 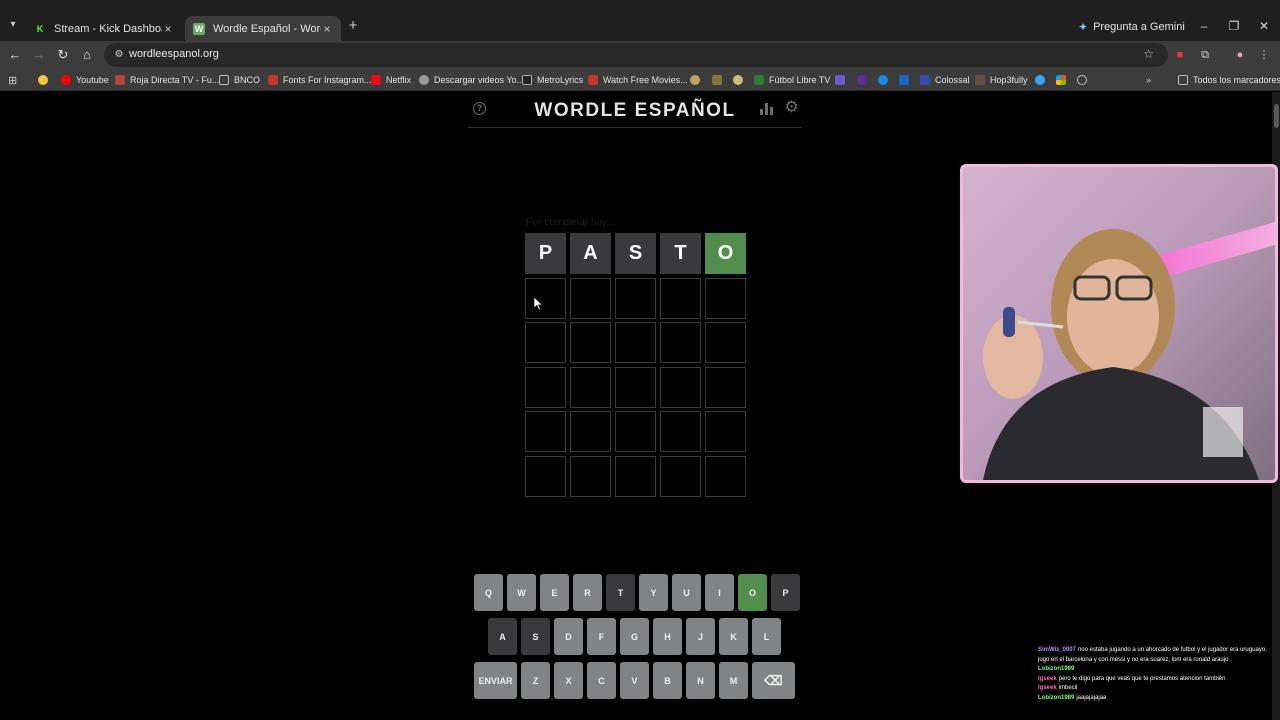 What do you see at coordinates (700, 636) in the screenshot?
I see `key-j: J` at bounding box center [700, 636].